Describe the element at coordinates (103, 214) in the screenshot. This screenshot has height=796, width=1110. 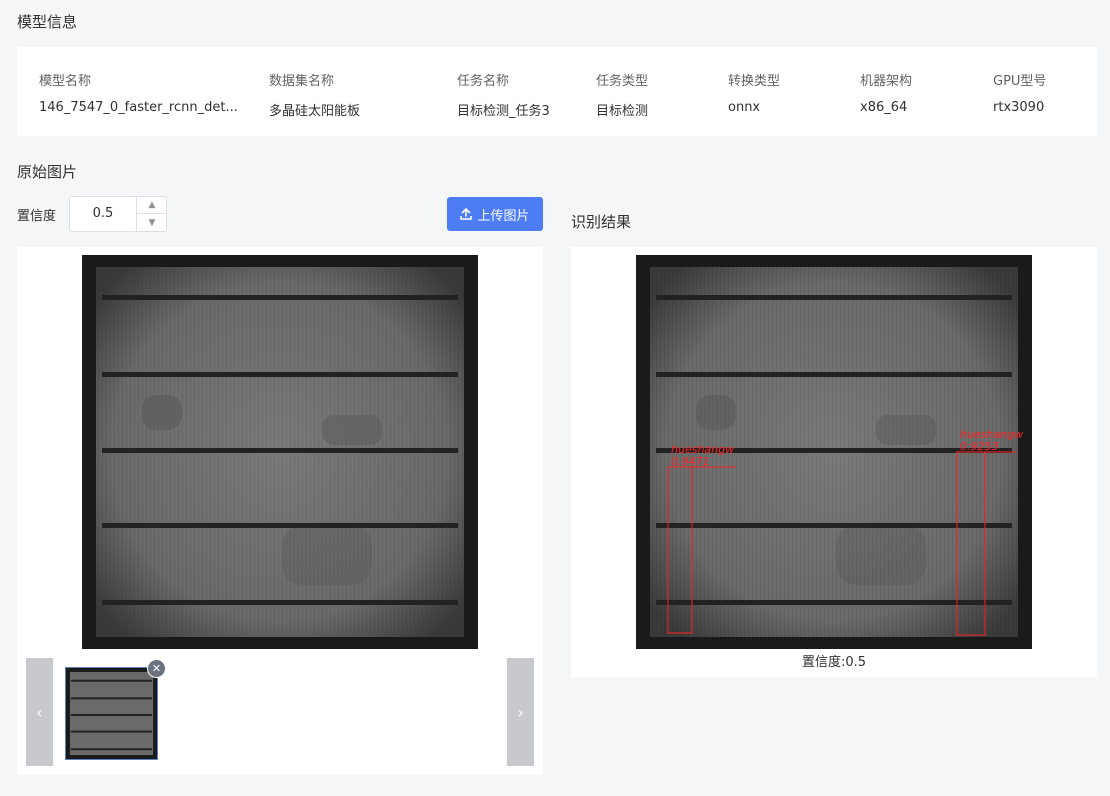
I see `confidence-input: 0.5` at that location.